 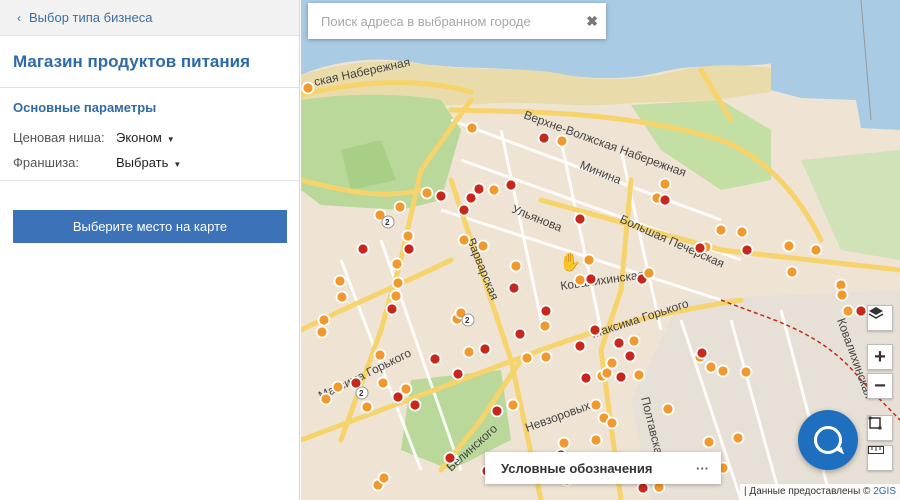 What do you see at coordinates (880, 458) in the screenshot?
I see `ruler-button` at bounding box center [880, 458].